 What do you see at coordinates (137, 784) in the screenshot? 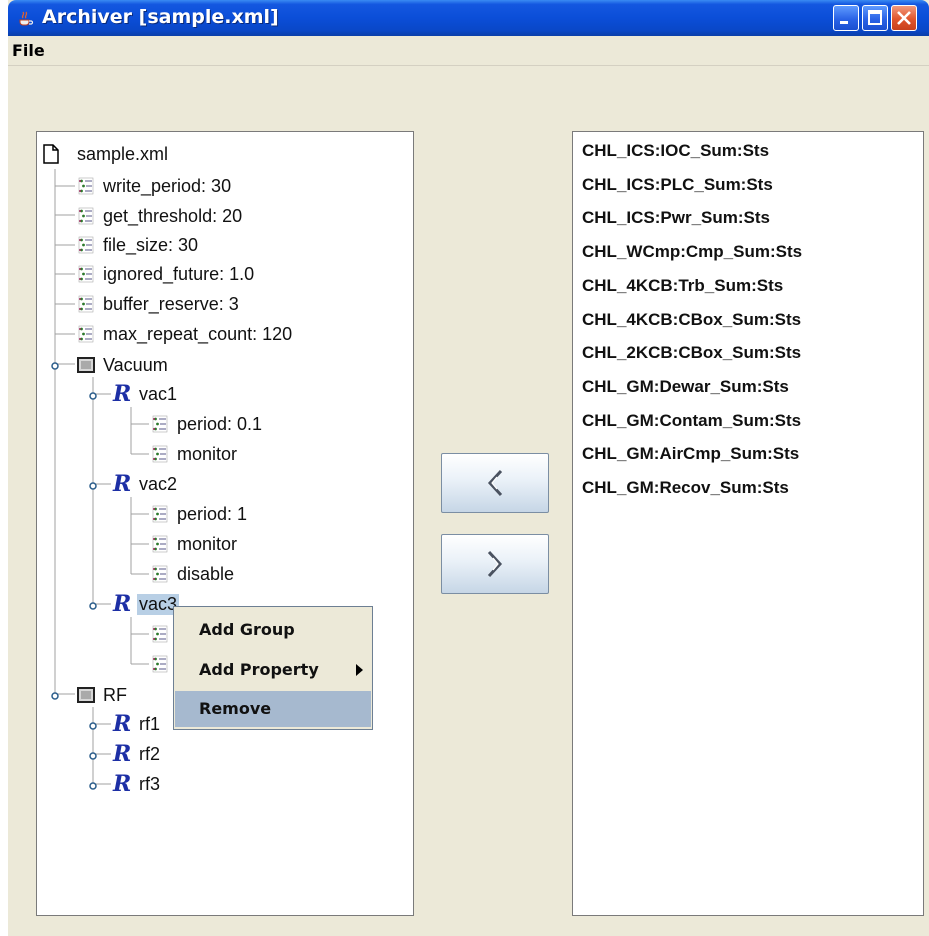
I see `tree-node-channel-rf3: R rf3` at bounding box center [137, 784].